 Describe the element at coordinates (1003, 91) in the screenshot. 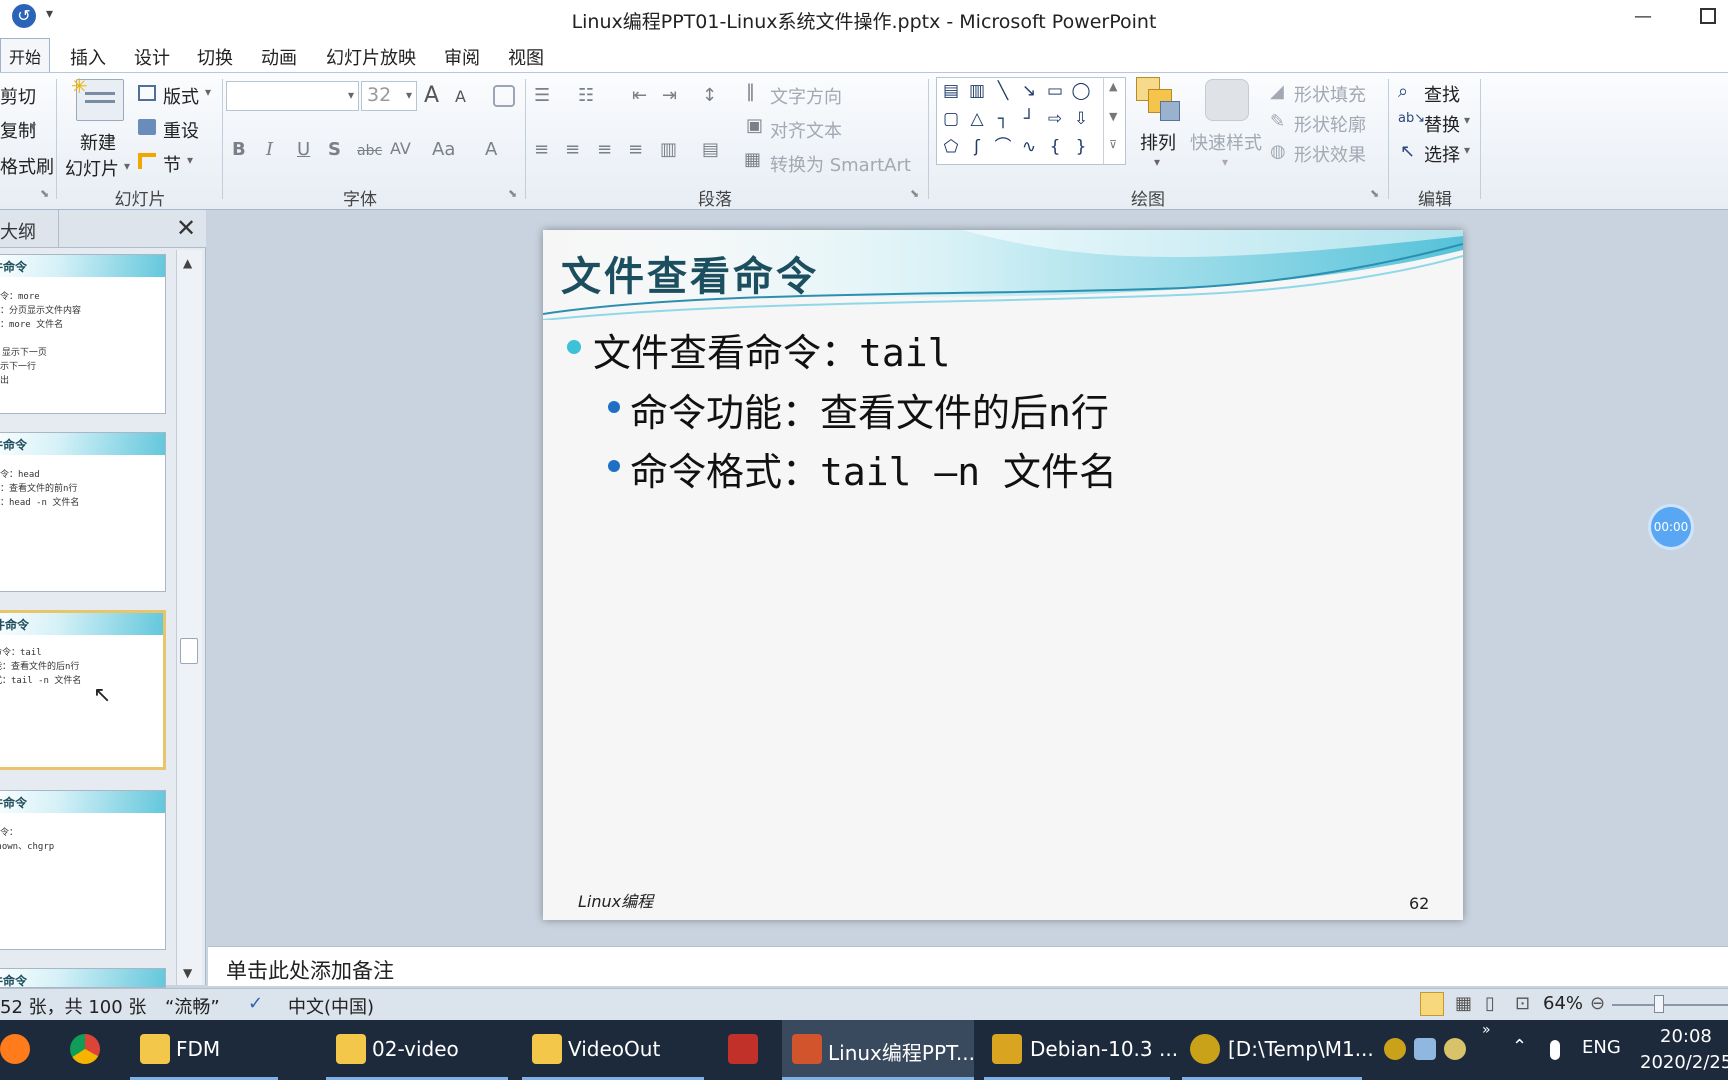

I see `line-shape-icon: ╲` at that location.